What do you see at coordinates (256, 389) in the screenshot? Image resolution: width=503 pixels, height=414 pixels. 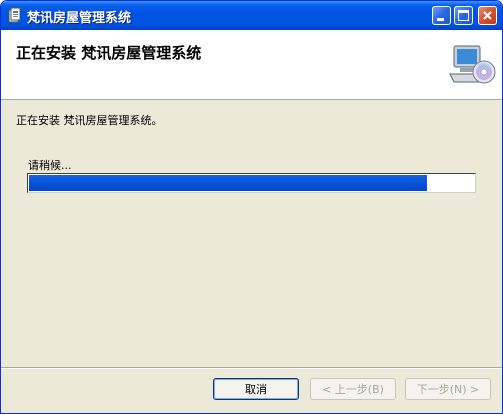 I see `cancel-button: 取消` at bounding box center [256, 389].